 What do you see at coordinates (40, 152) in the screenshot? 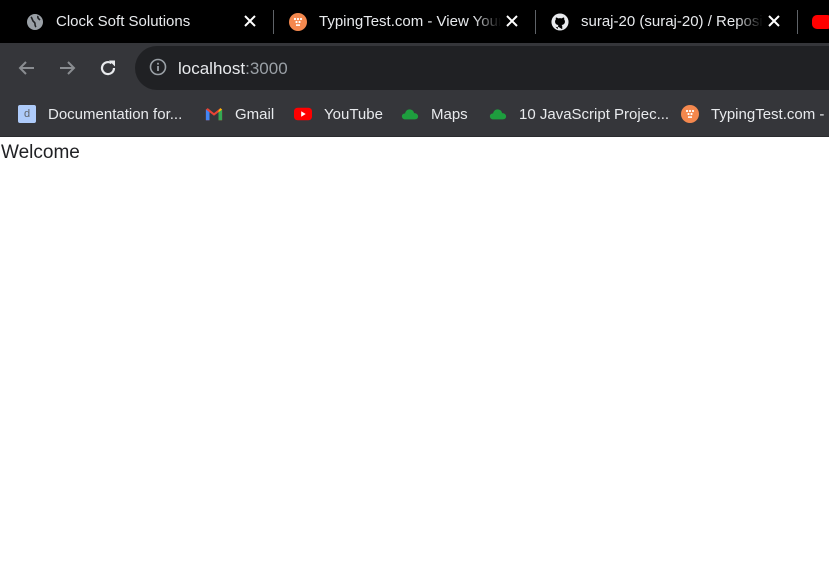
I see `welcome-text: Welcome` at bounding box center [40, 152].